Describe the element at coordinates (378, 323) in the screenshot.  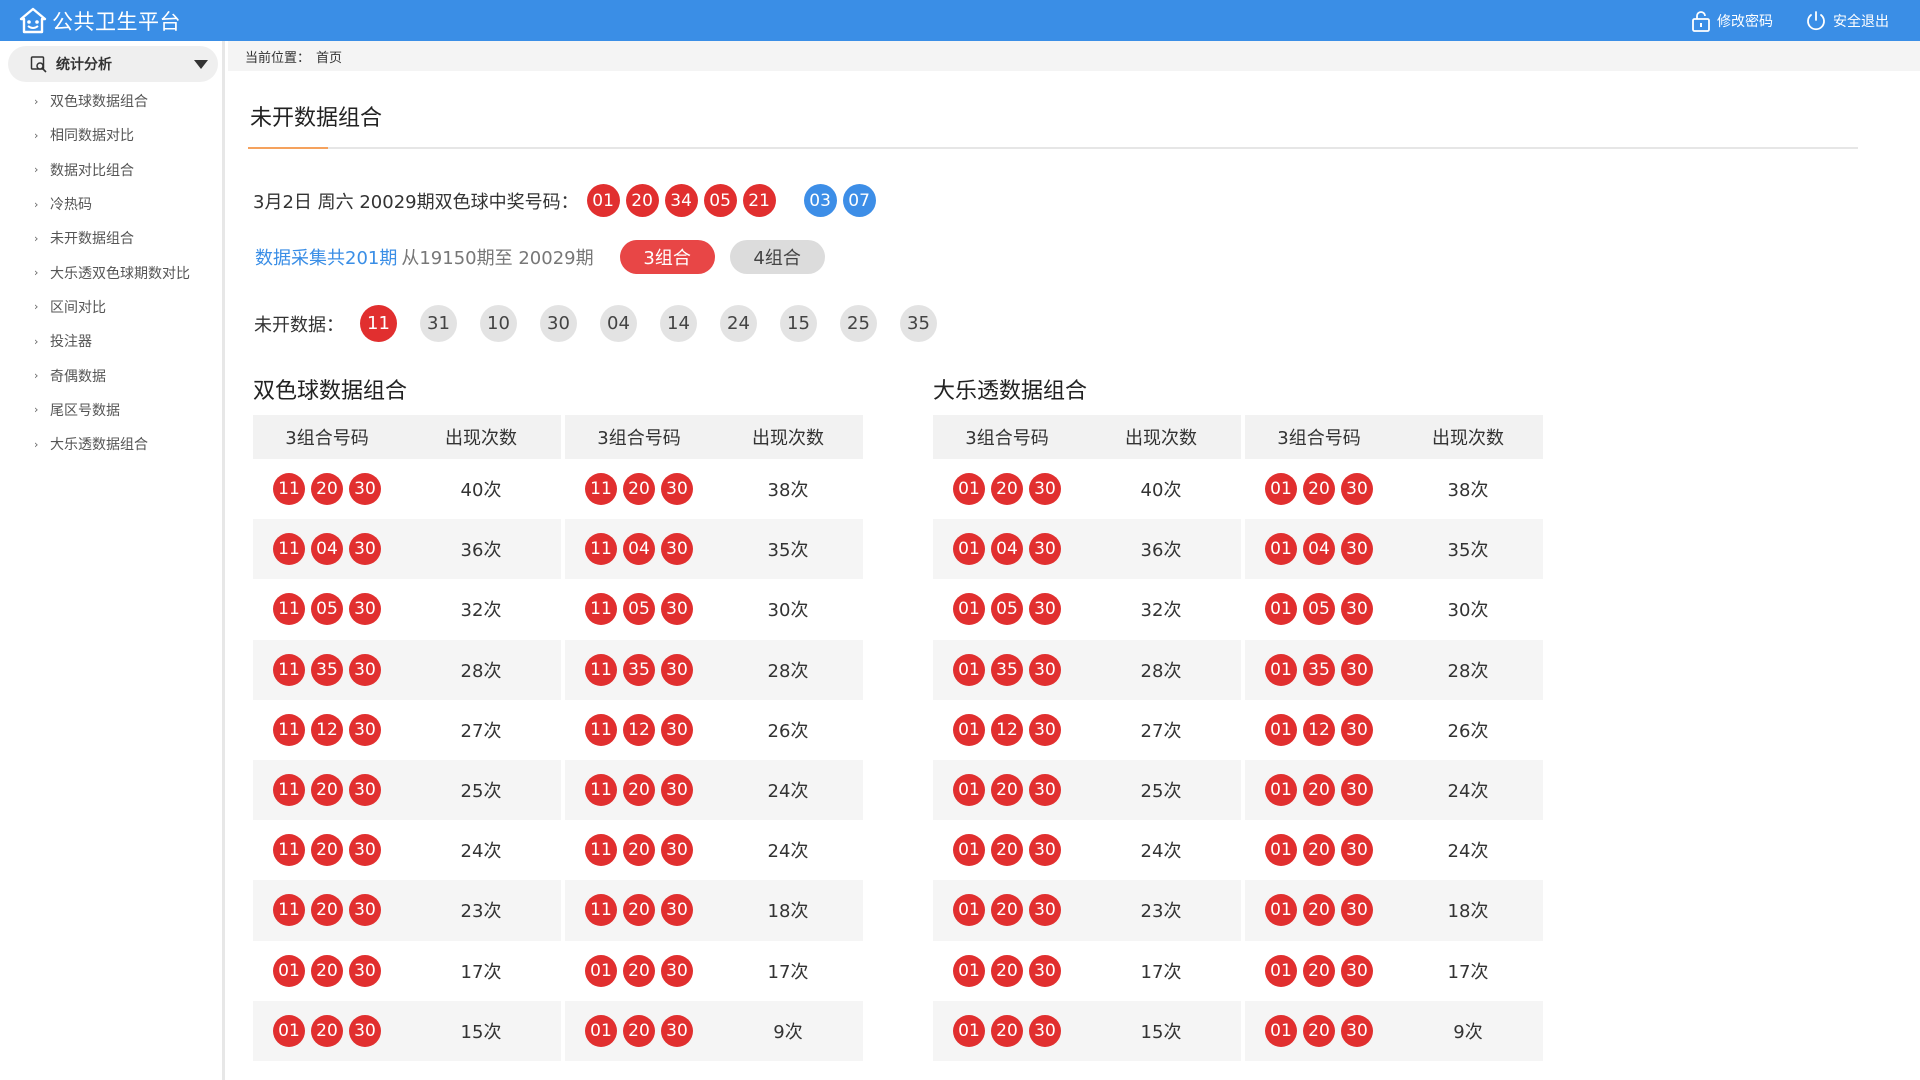
I see `missing-number-ball: 11` at that location.